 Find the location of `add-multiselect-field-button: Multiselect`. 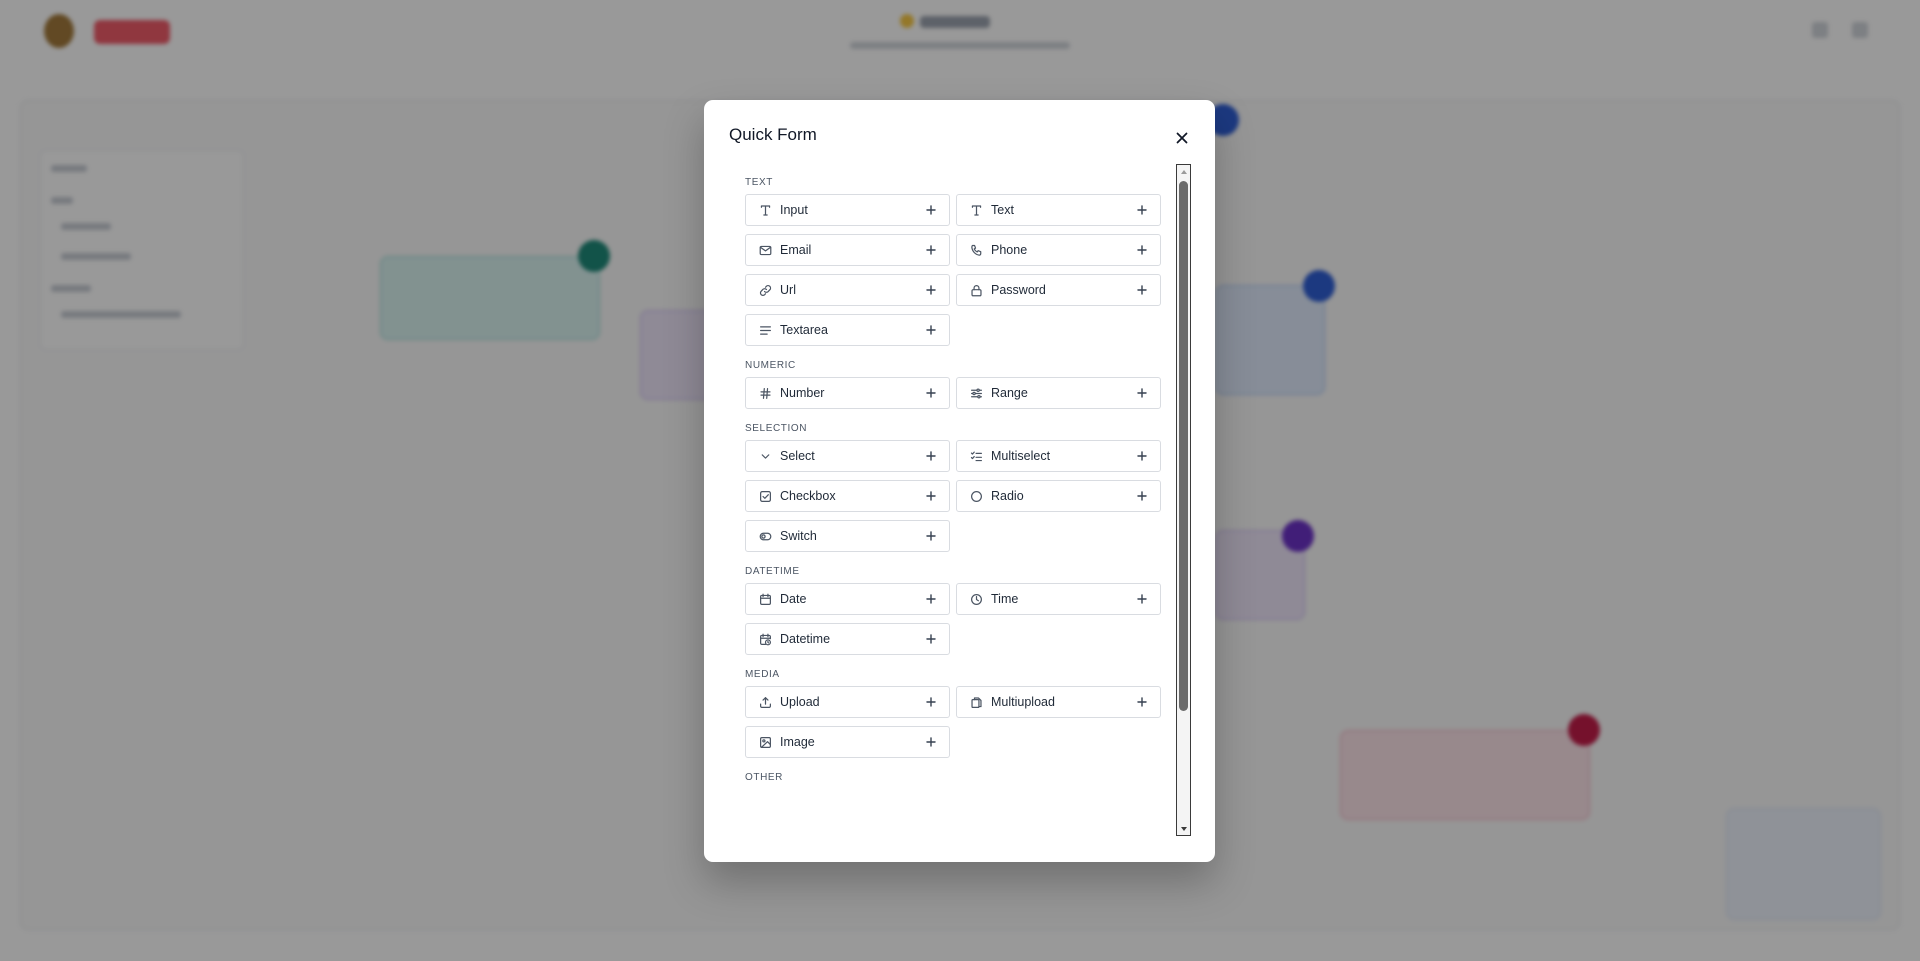

add-multiselect-field-button: Multiselect is located at coordinates (1058, 456).